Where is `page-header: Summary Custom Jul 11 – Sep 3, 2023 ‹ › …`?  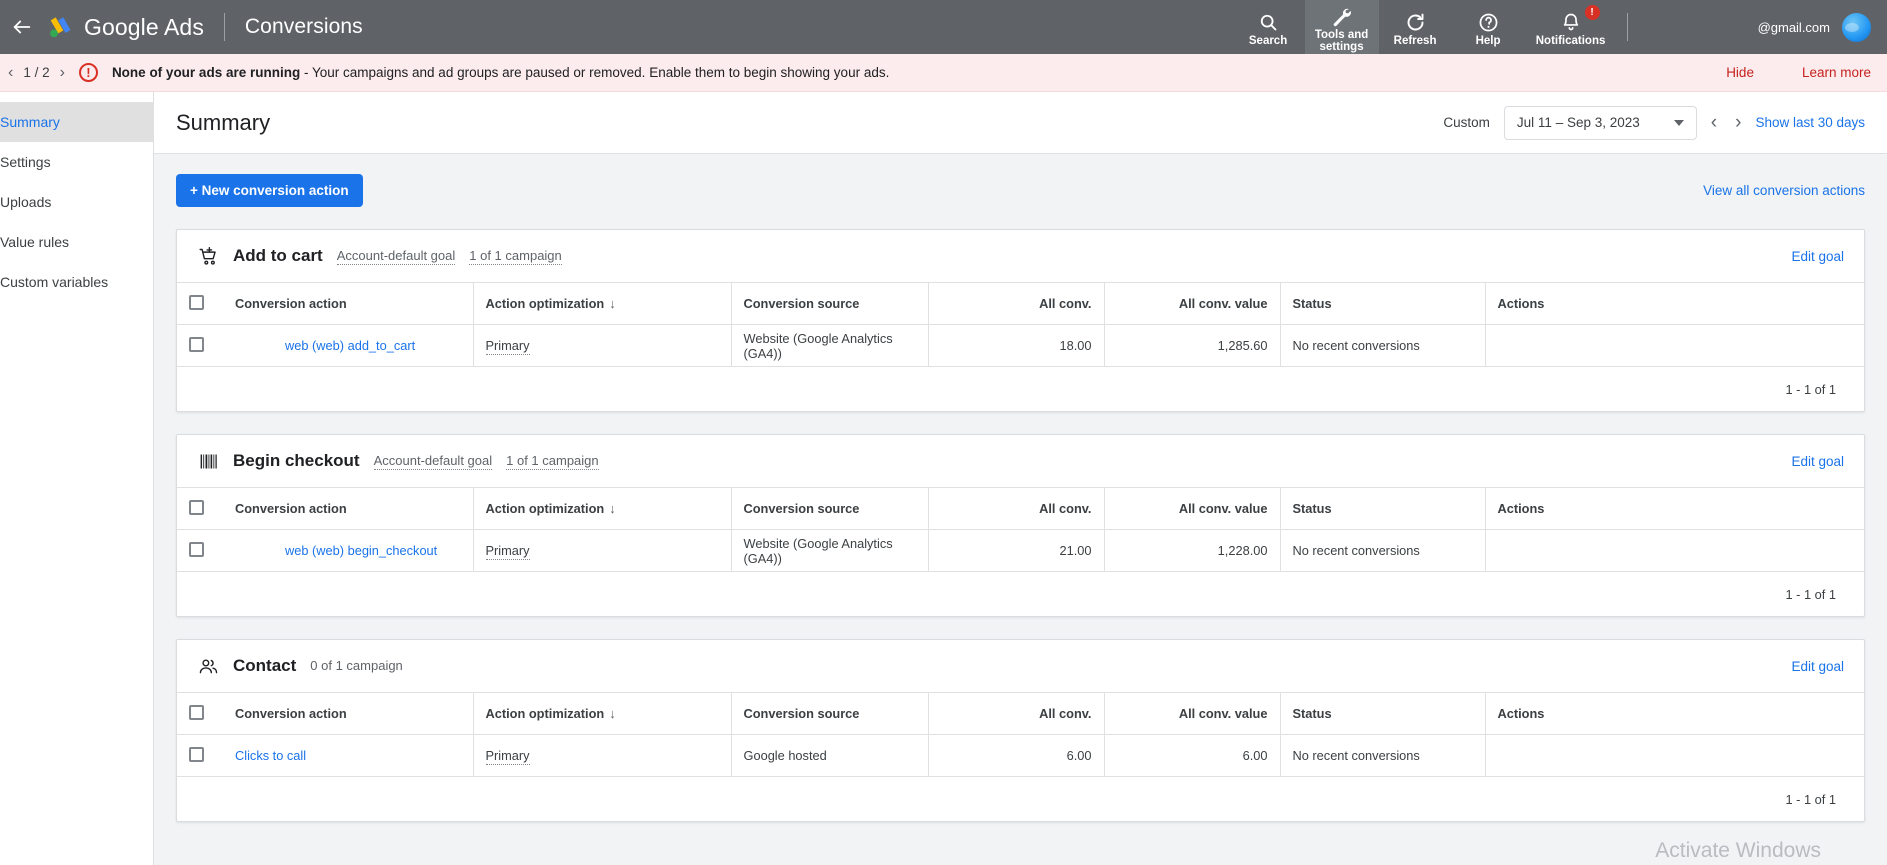
page-header: Summary Custom Jul 11 – Sep 3, 2023 ‹ › … is located at coordinates (1020, 123).